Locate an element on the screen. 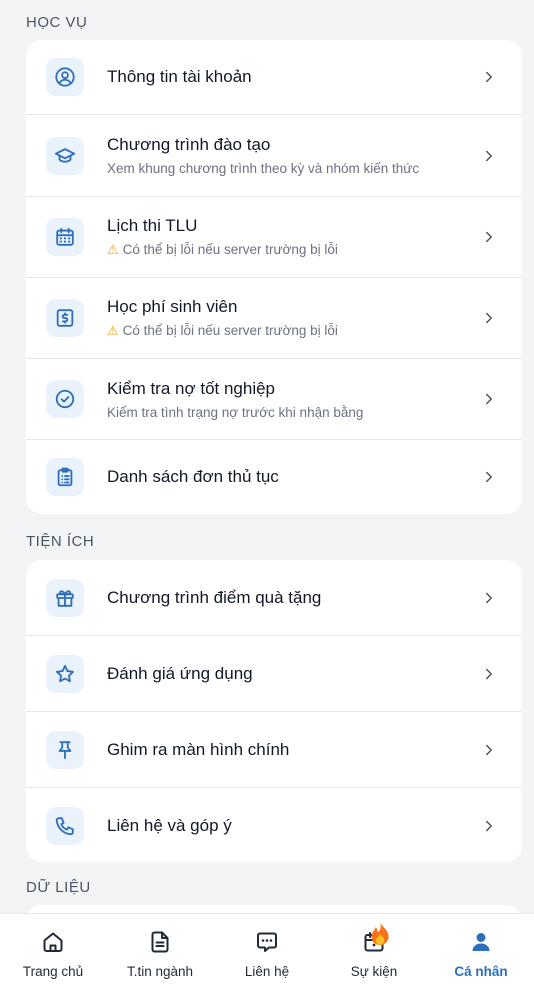  pin-icon is located at coordinates (65, 749).